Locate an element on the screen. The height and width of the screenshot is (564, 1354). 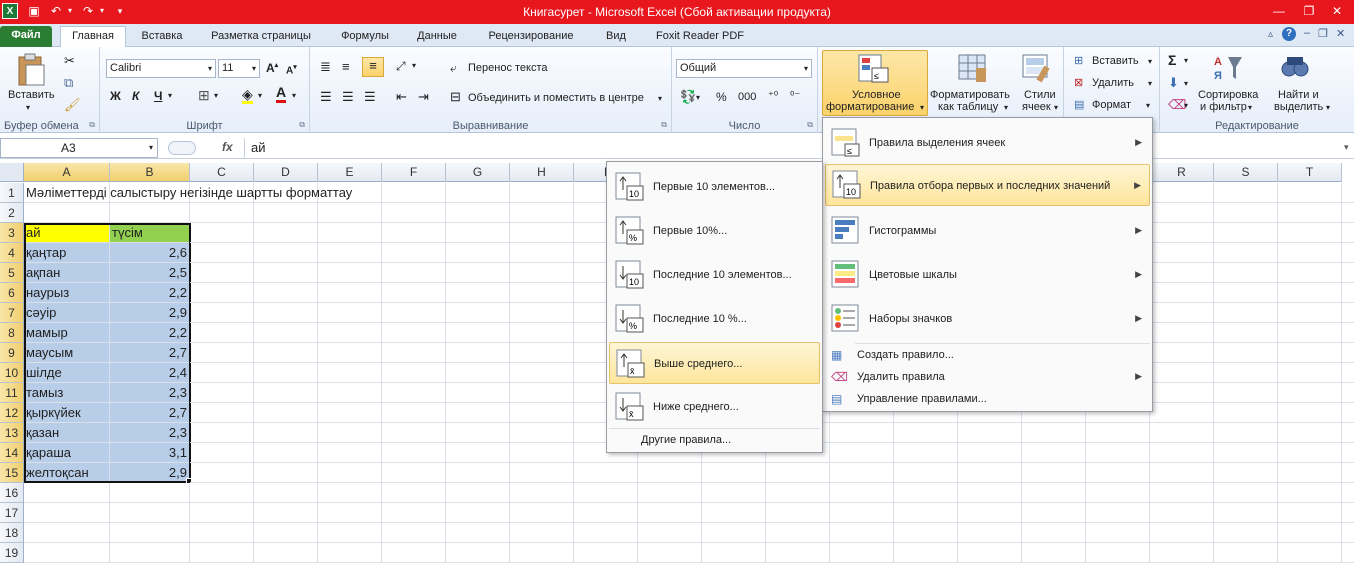
merge-dropdown-icon: ▾ is located at coordinates (660, 98).